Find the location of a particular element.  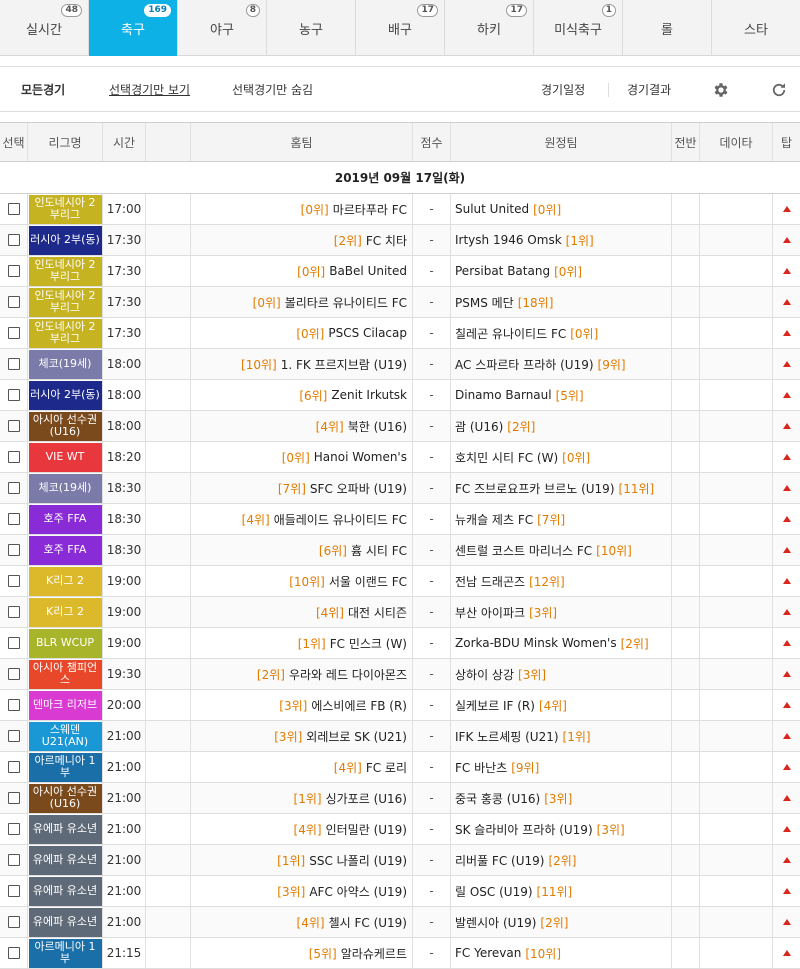

home-cell: [6위] Zenit Irkutsk is located at coordinates (302, 395).